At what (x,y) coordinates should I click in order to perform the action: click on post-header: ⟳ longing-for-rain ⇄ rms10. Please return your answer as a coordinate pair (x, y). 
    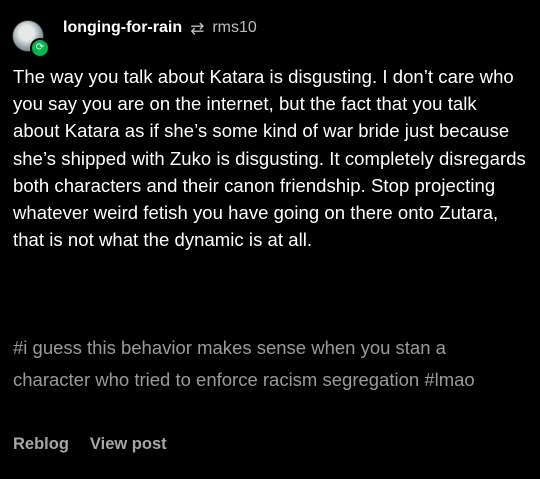
    Looking at the image, I should click on (270, 36).